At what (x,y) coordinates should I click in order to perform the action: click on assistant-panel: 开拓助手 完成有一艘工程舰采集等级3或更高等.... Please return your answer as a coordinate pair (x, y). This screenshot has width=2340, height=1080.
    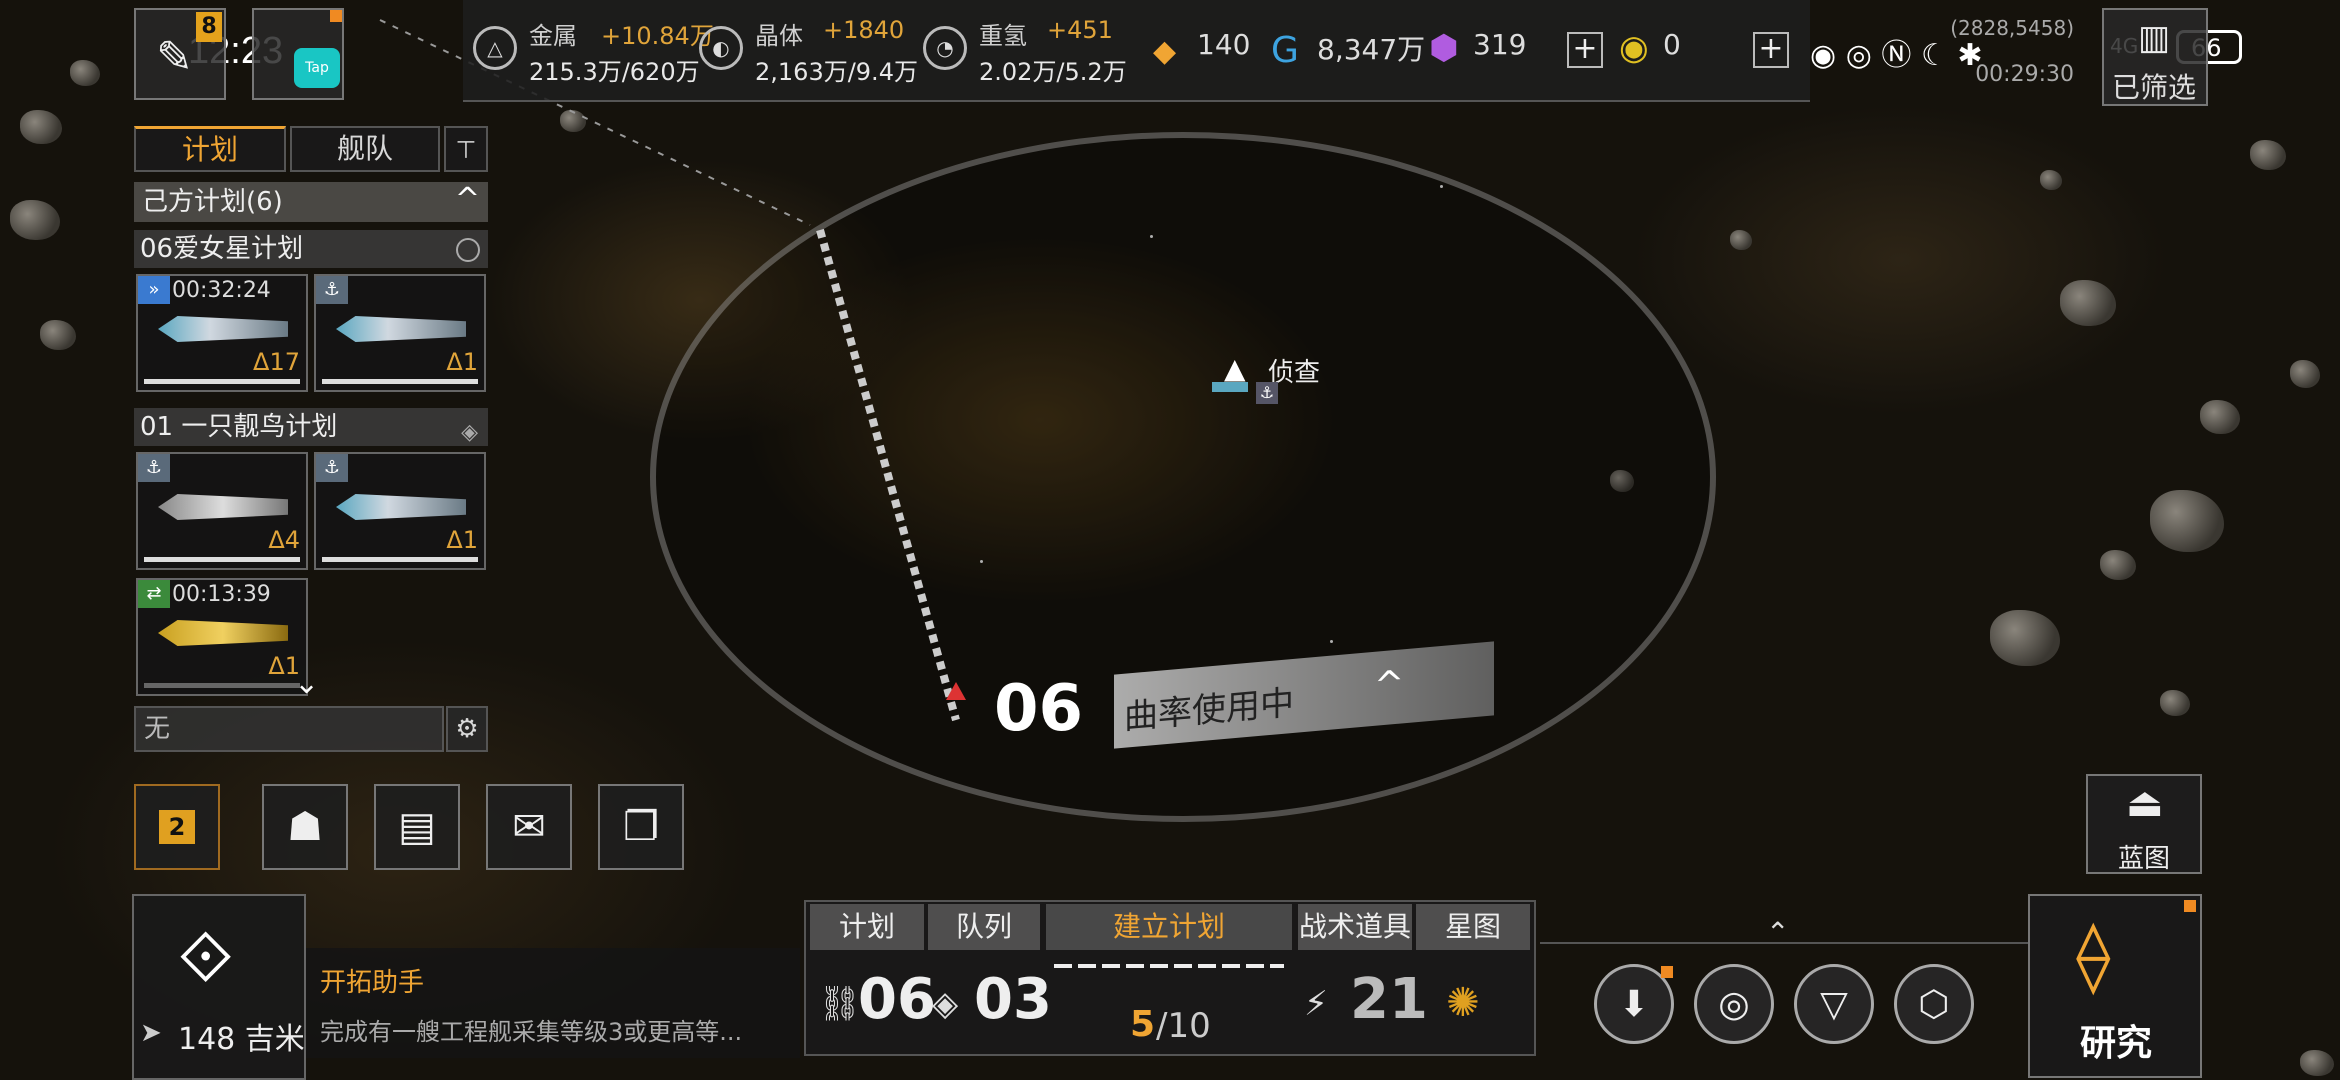
    Looking at the image, I should click on (553, 1003).